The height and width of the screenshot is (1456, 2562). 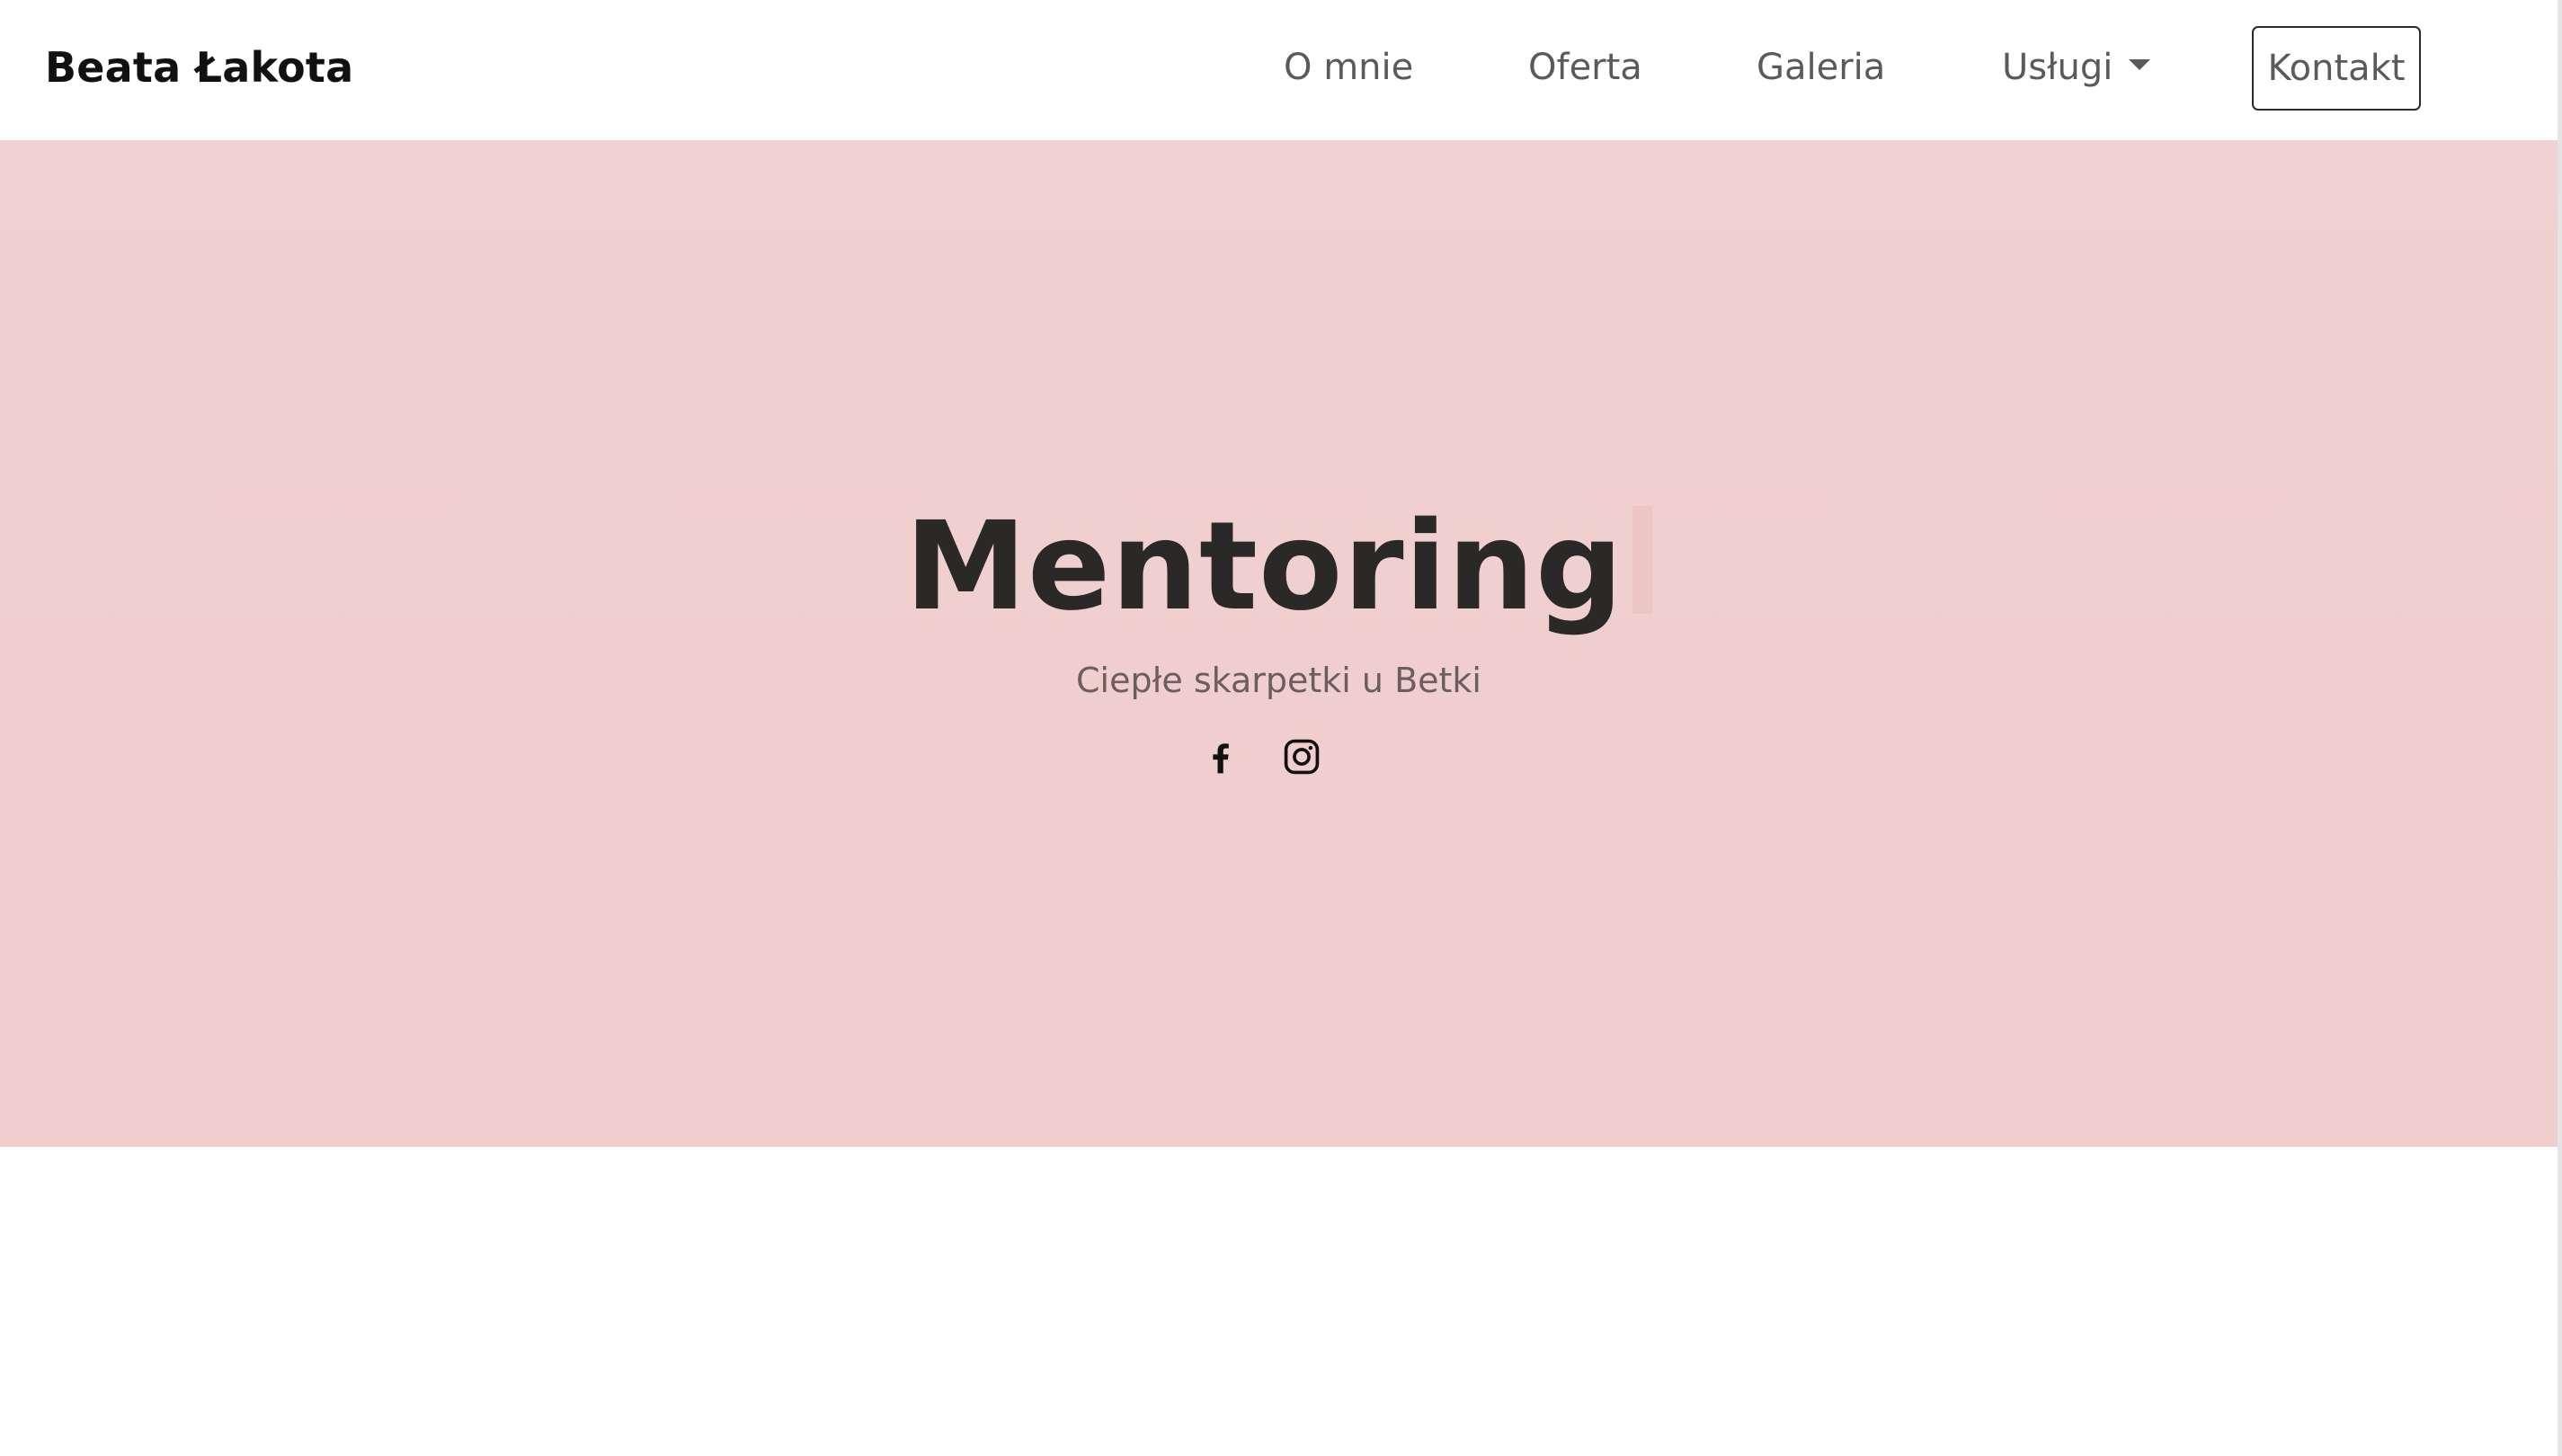 What do you see at coordinates (1642, 560) in the screenshot?
I see `typing-cursor` at bounding box center [1642, 560].